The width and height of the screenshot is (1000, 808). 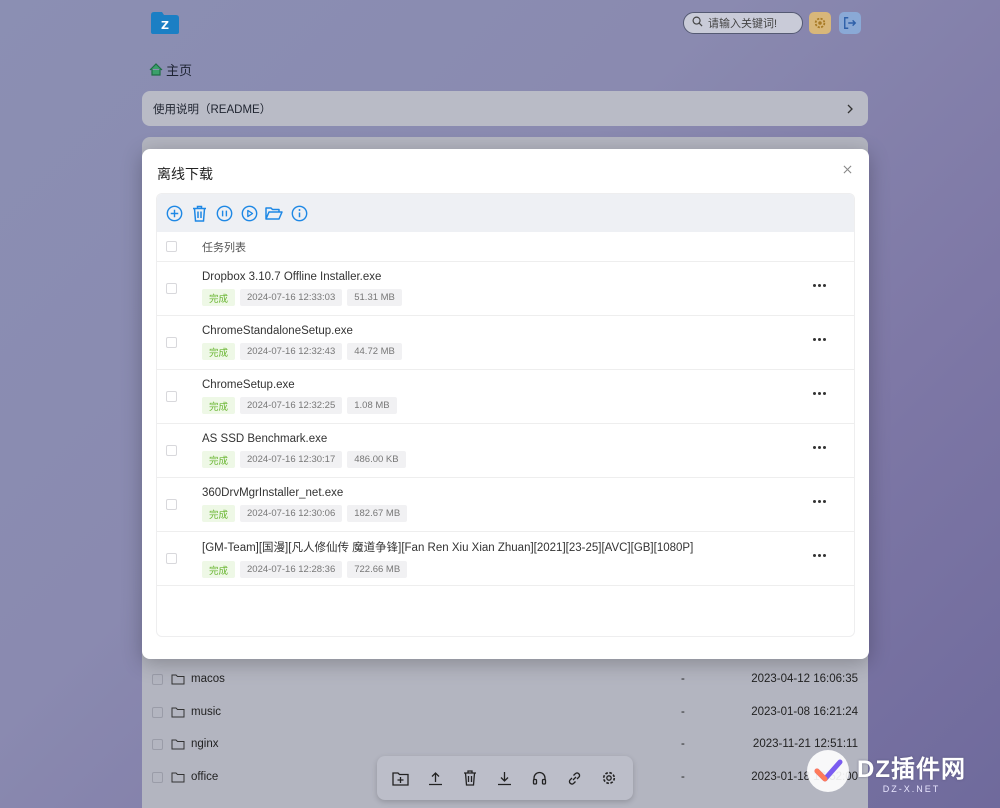 I want to click on upload-icon, so click(x=435, y=778).